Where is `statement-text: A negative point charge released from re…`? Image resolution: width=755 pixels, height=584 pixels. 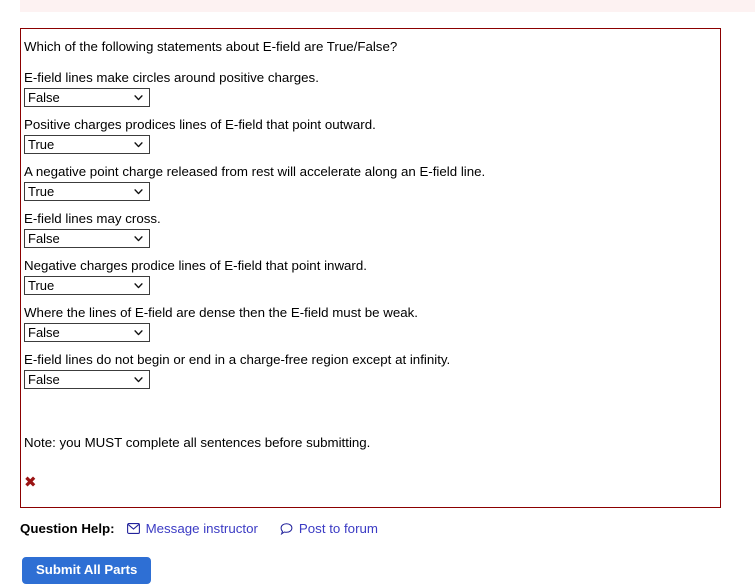
statement-text: A negative point charge released from re… is located at coordinates (255, 171).